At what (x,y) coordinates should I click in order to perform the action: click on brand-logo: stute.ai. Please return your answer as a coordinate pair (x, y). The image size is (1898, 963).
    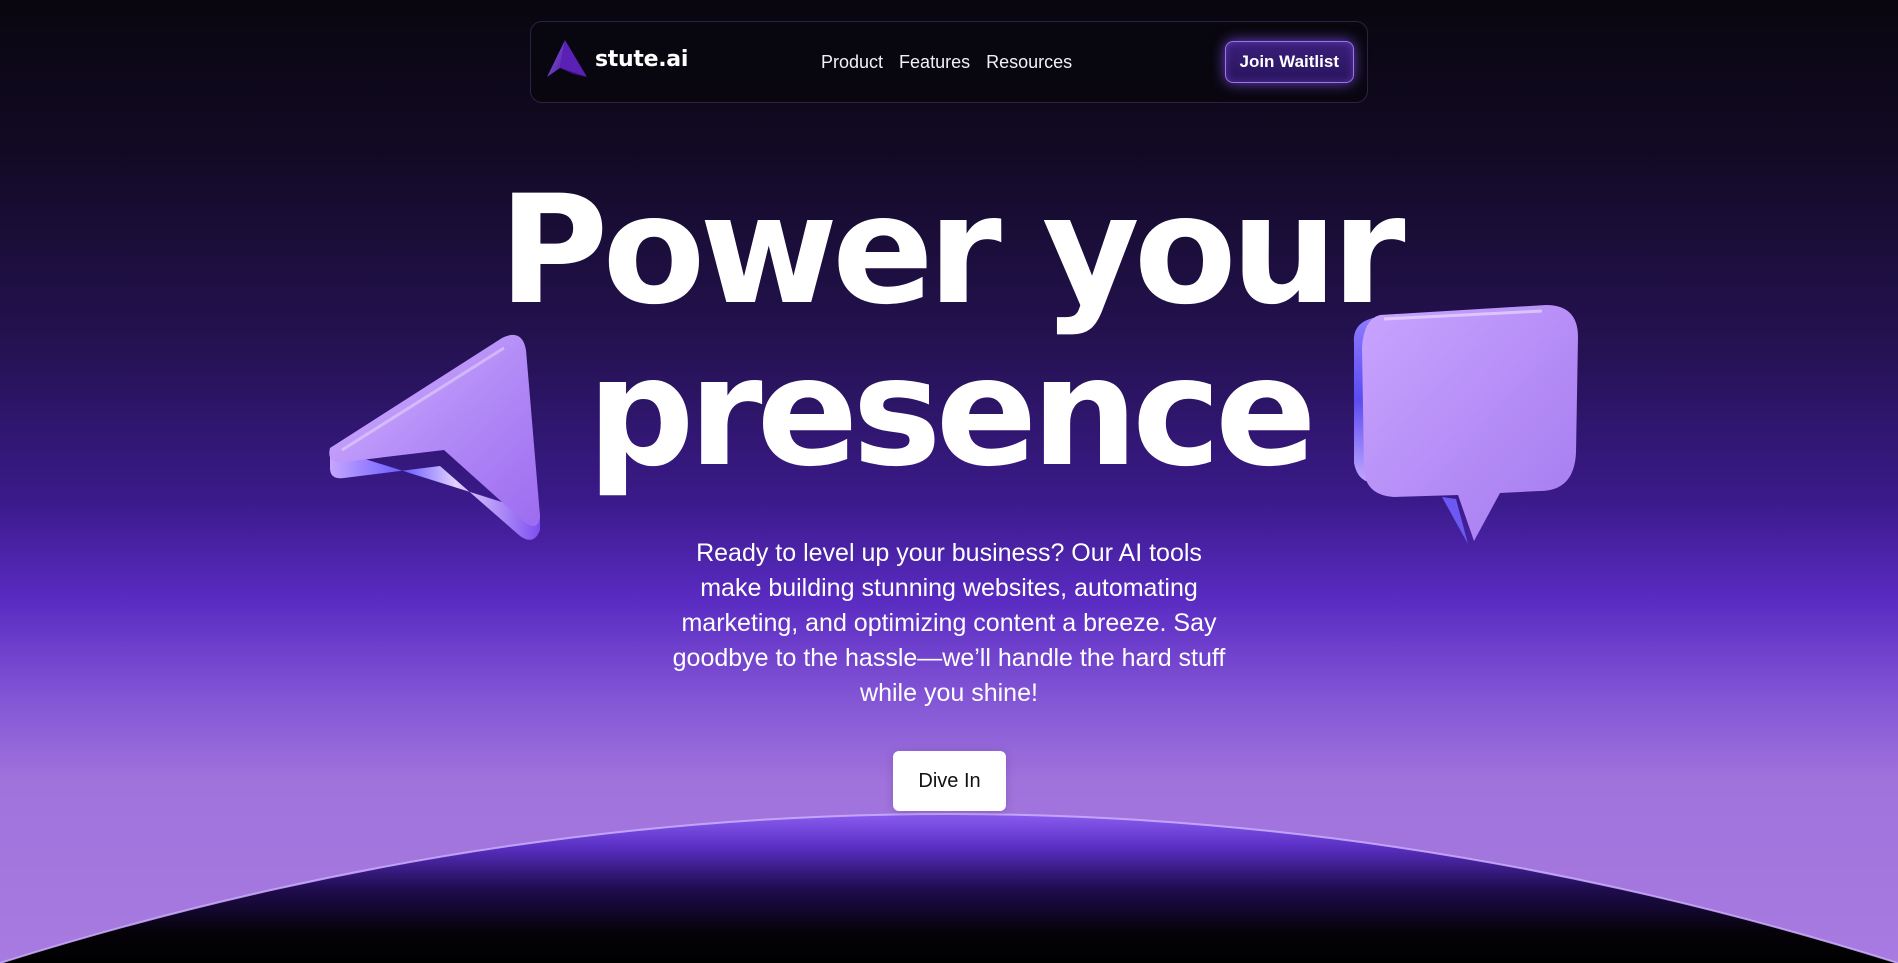
    Looking at the image, I should click on (616, 59).